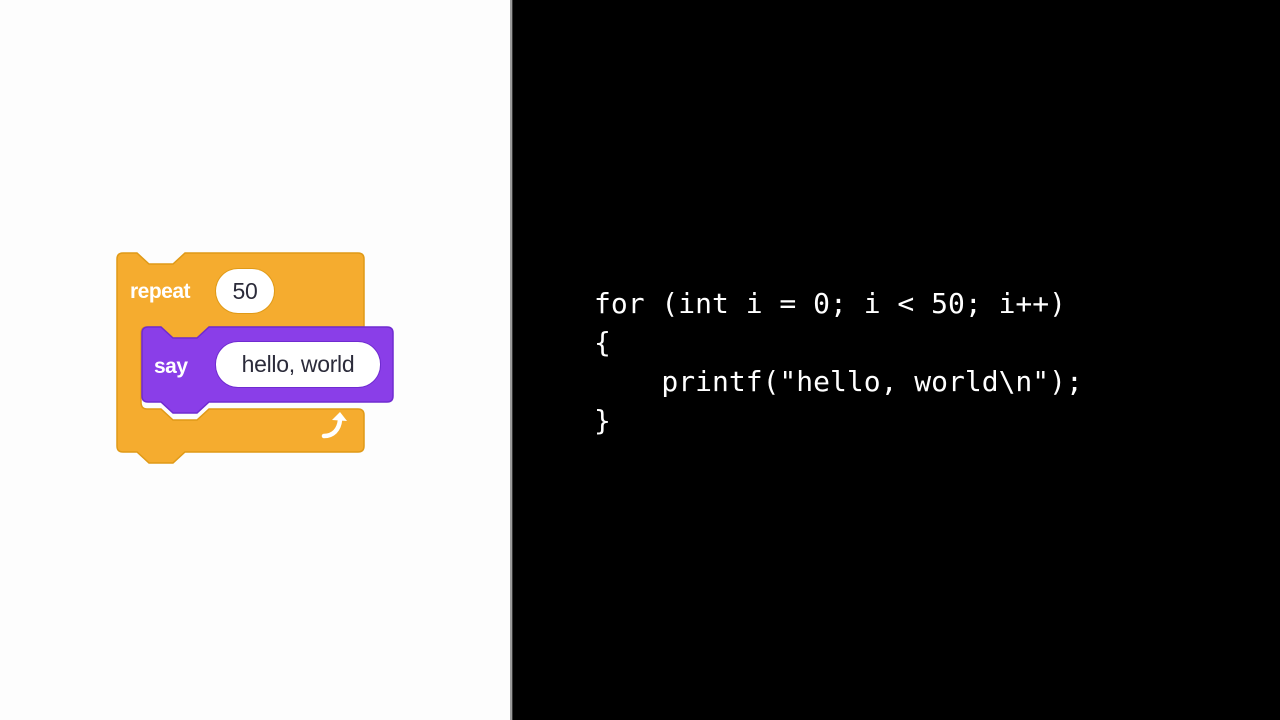  What do you see at coordinates (838, 381) in the screenshot?
I see `code-line: printf("hello, world\n");` at bounding box center [838, 381].